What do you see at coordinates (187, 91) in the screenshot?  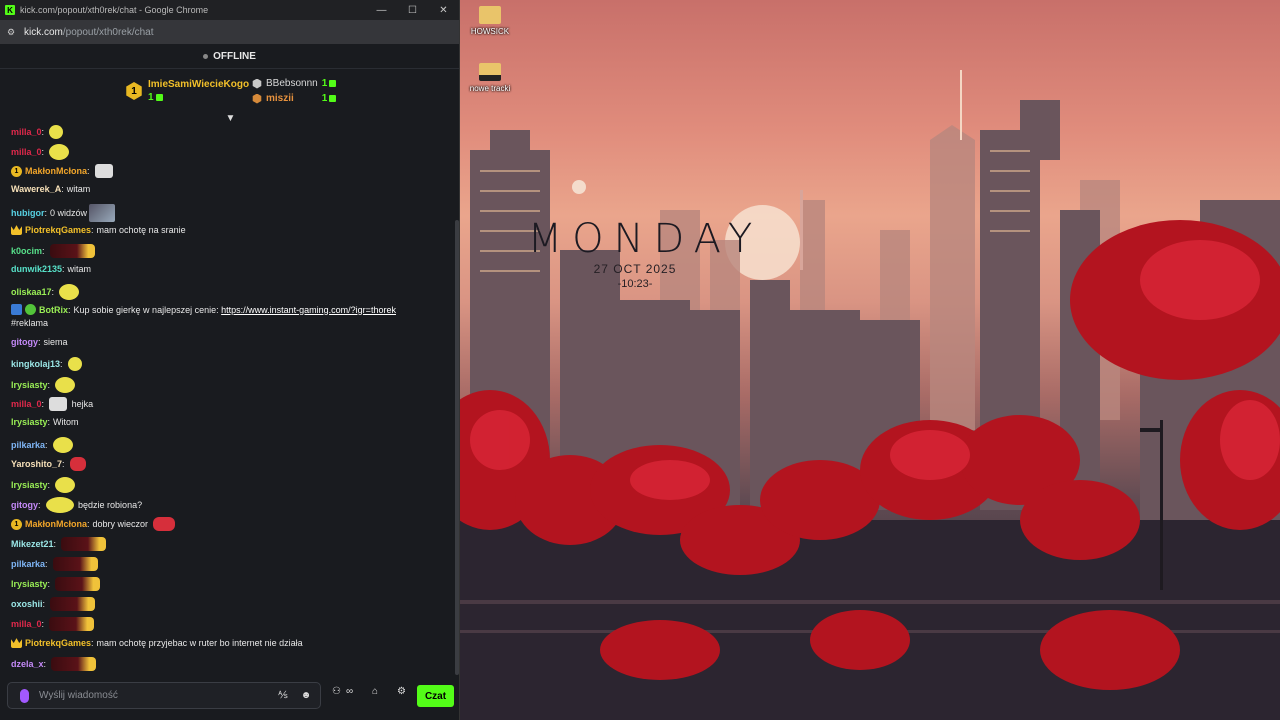 I see `leaderboard-first: 1 ImieSamiWiecieKogo 1` at bounding box center [187, 91].